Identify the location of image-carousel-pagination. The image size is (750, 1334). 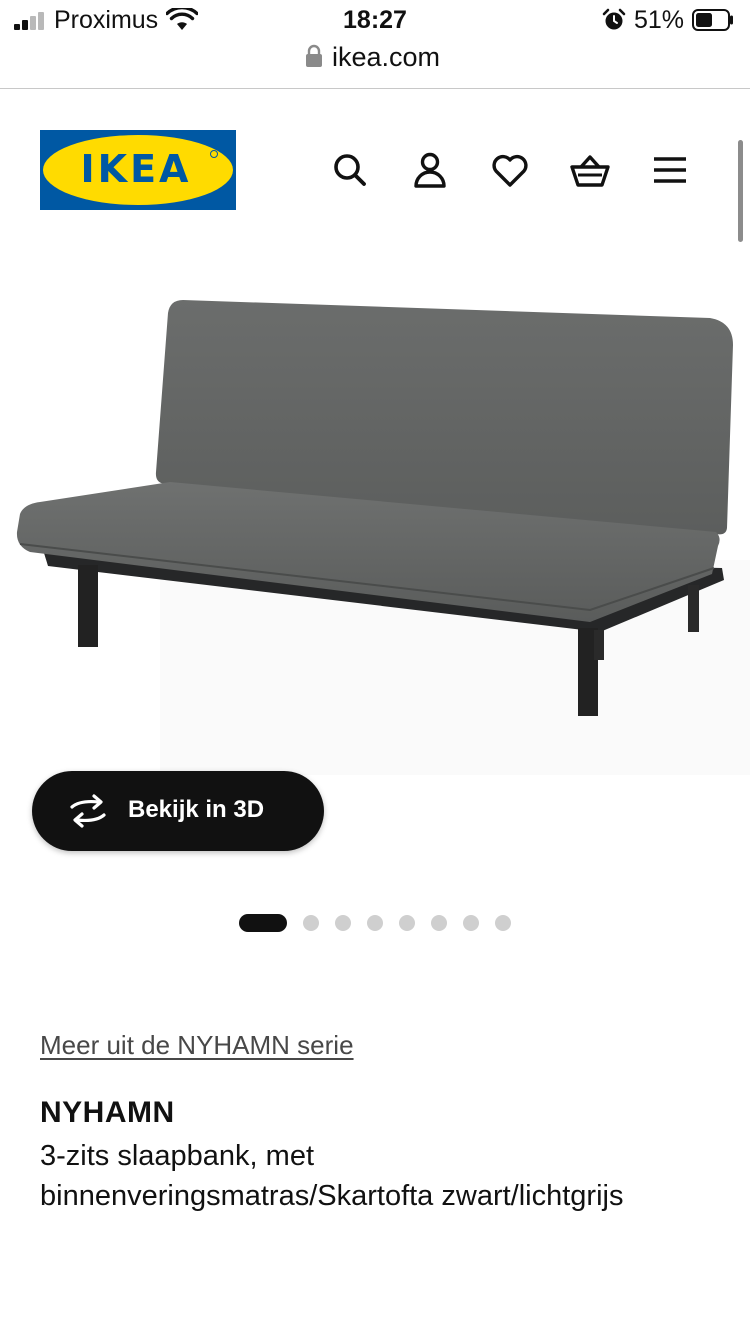
(375, 923).